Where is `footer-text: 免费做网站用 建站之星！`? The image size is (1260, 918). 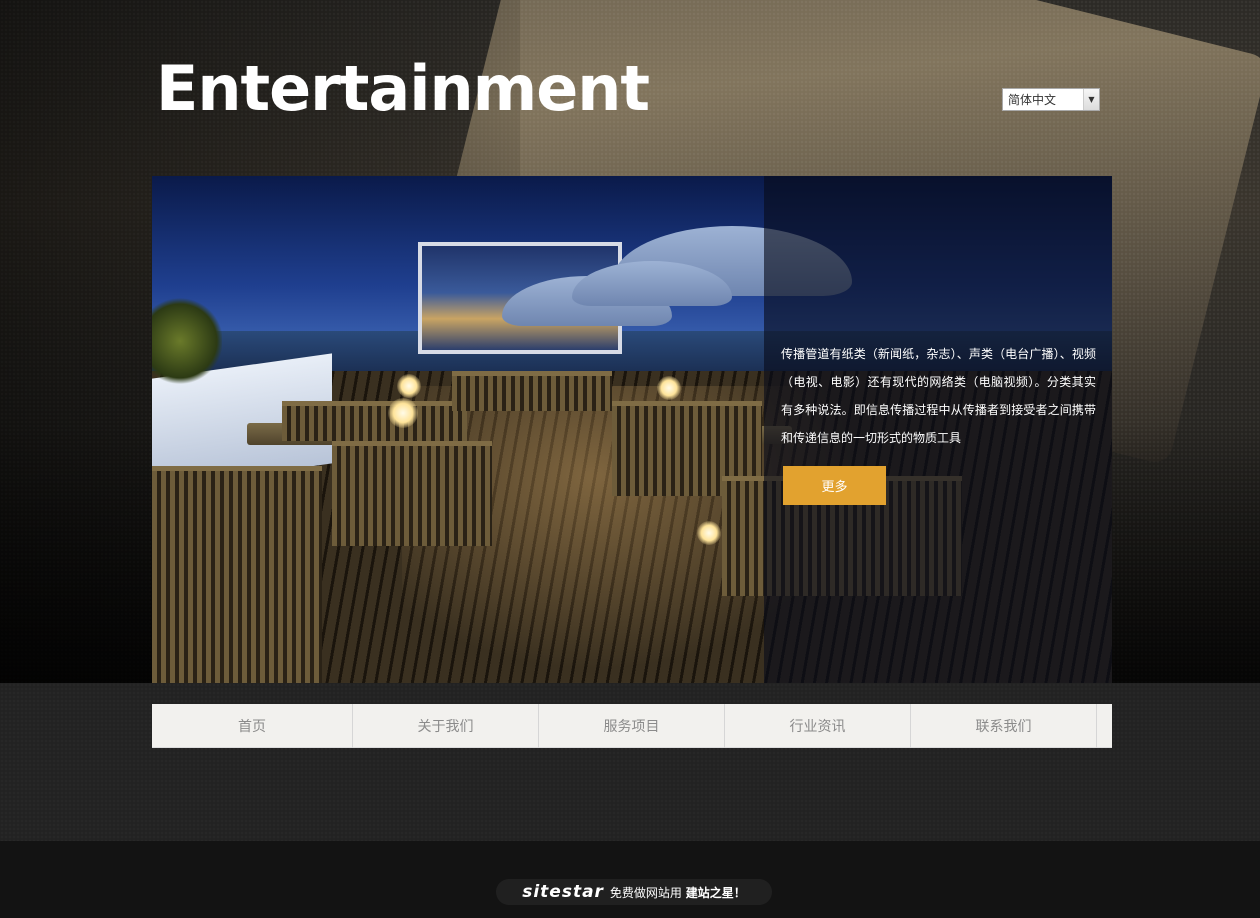 footer-text: 免费做网站用 建站之星！ is located at coordinates (678, 892).